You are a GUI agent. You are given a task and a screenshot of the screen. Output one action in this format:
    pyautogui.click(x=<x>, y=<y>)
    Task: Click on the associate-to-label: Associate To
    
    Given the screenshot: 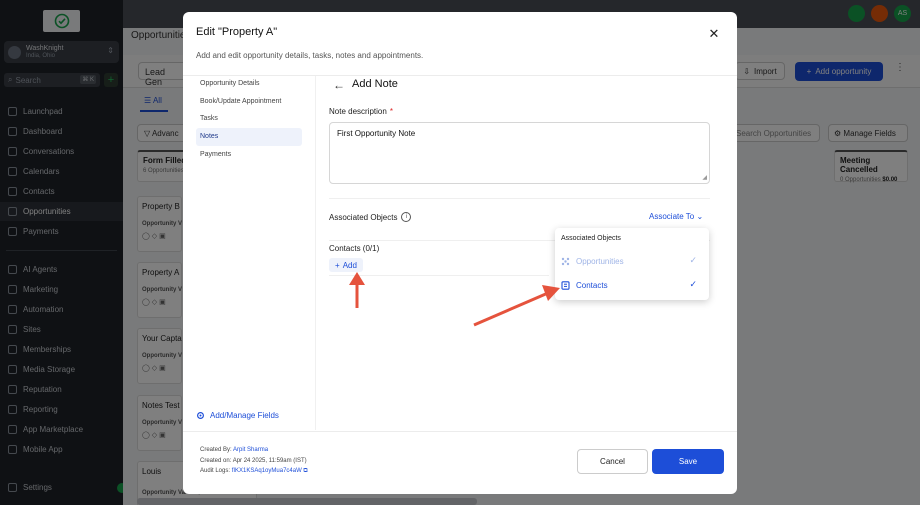 What is the action you would take?
    pyautogui.click(x=672, y=216)
    